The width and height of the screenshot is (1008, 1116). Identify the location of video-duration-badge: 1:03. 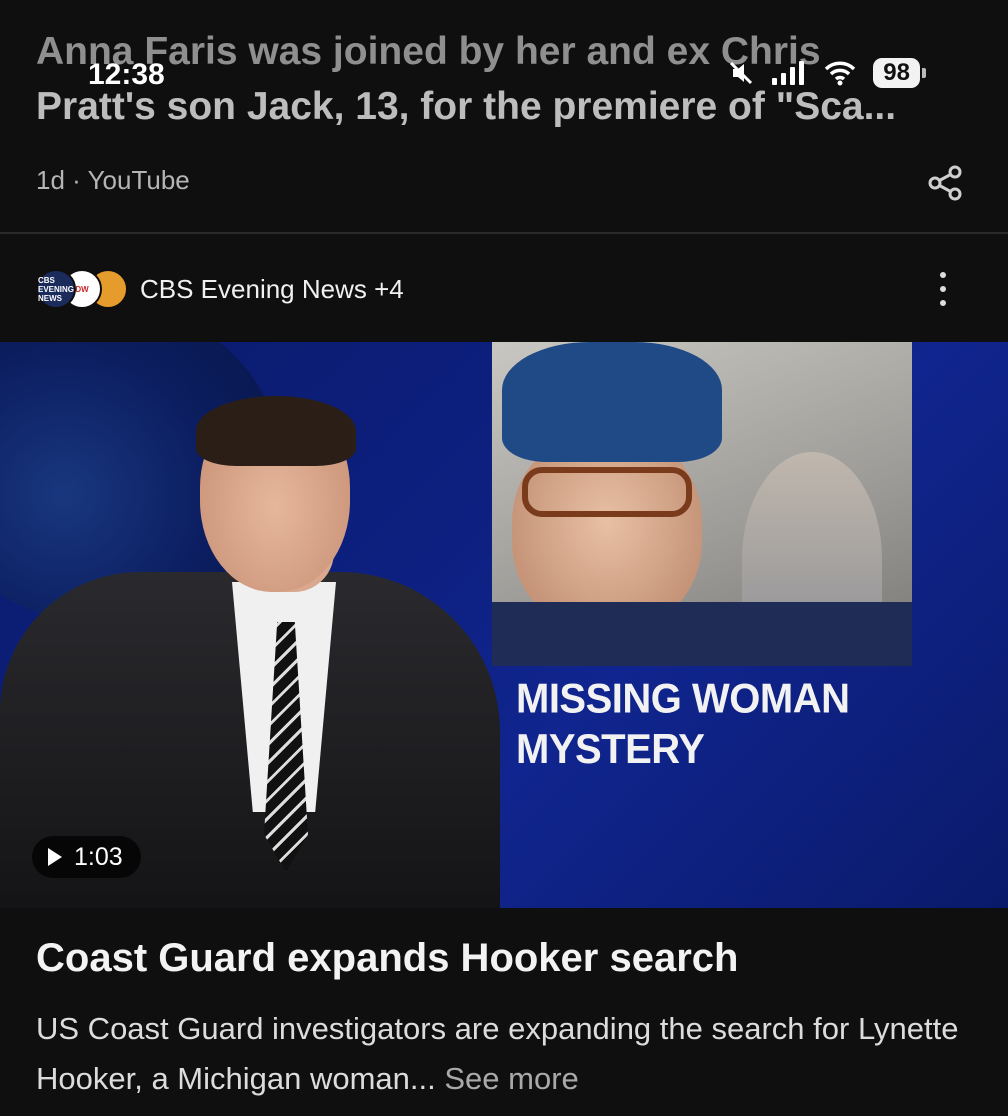
(86, 857).